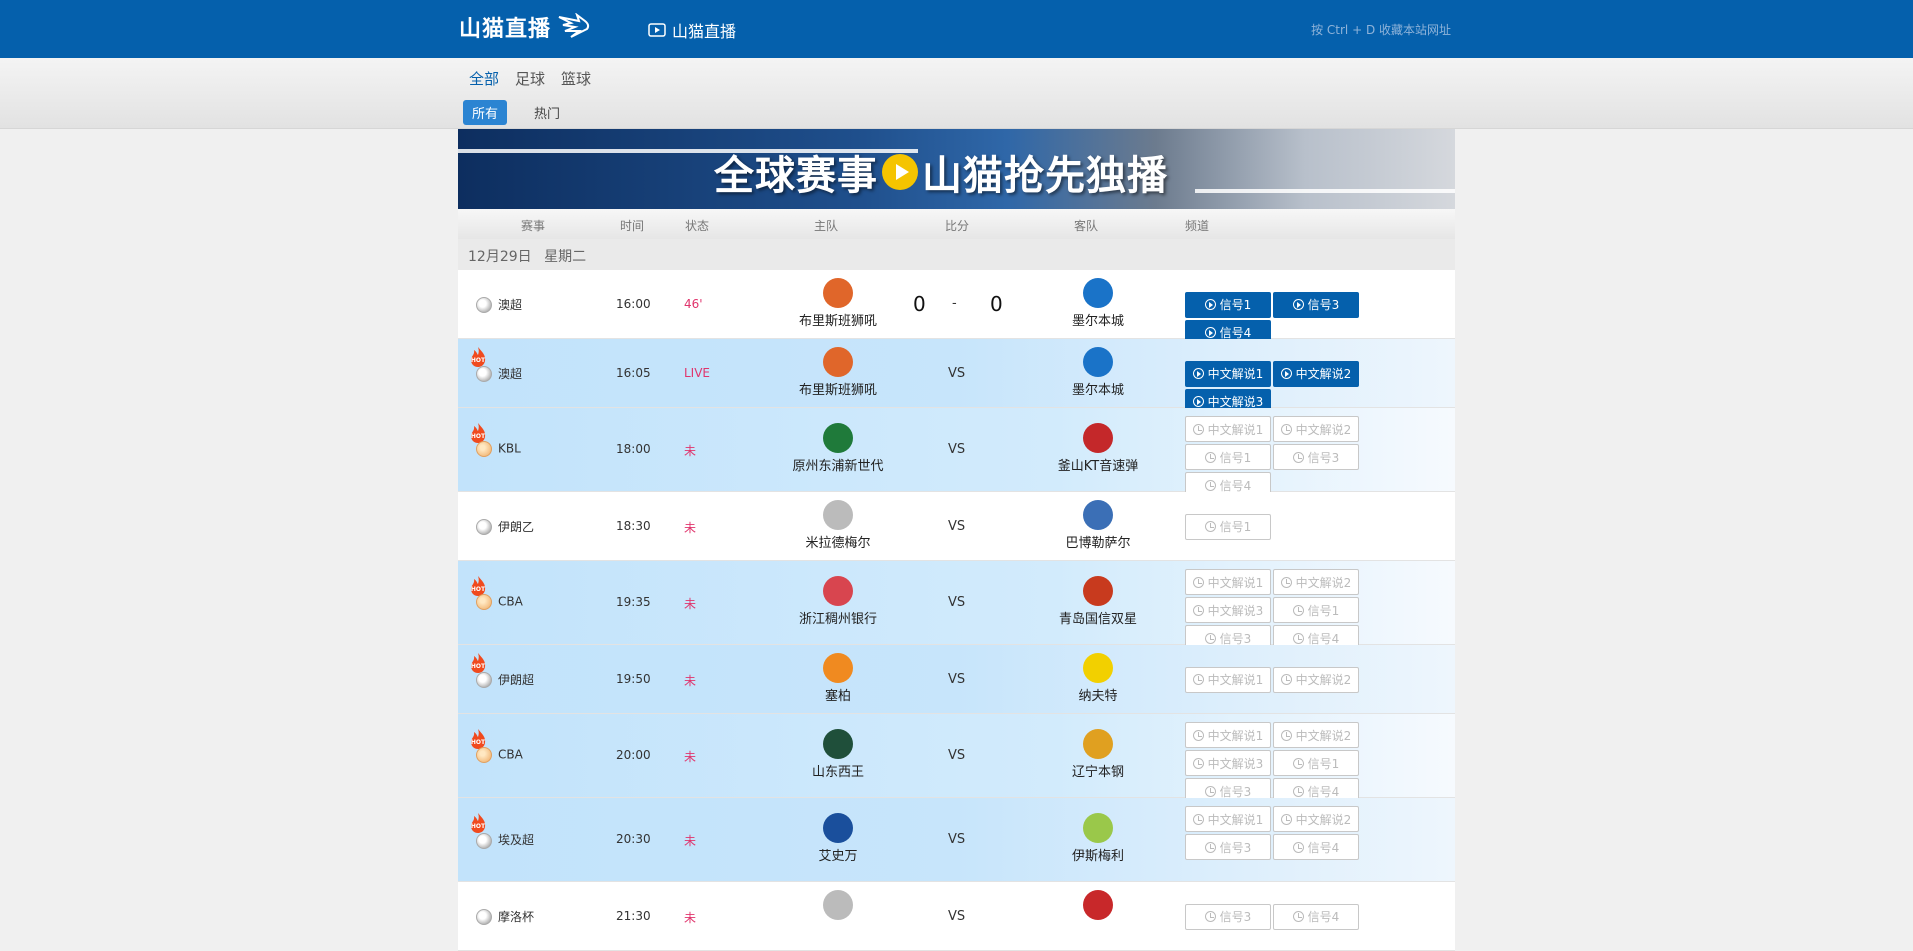  I want to click on home-team: 艾史万, so click(838, 838).